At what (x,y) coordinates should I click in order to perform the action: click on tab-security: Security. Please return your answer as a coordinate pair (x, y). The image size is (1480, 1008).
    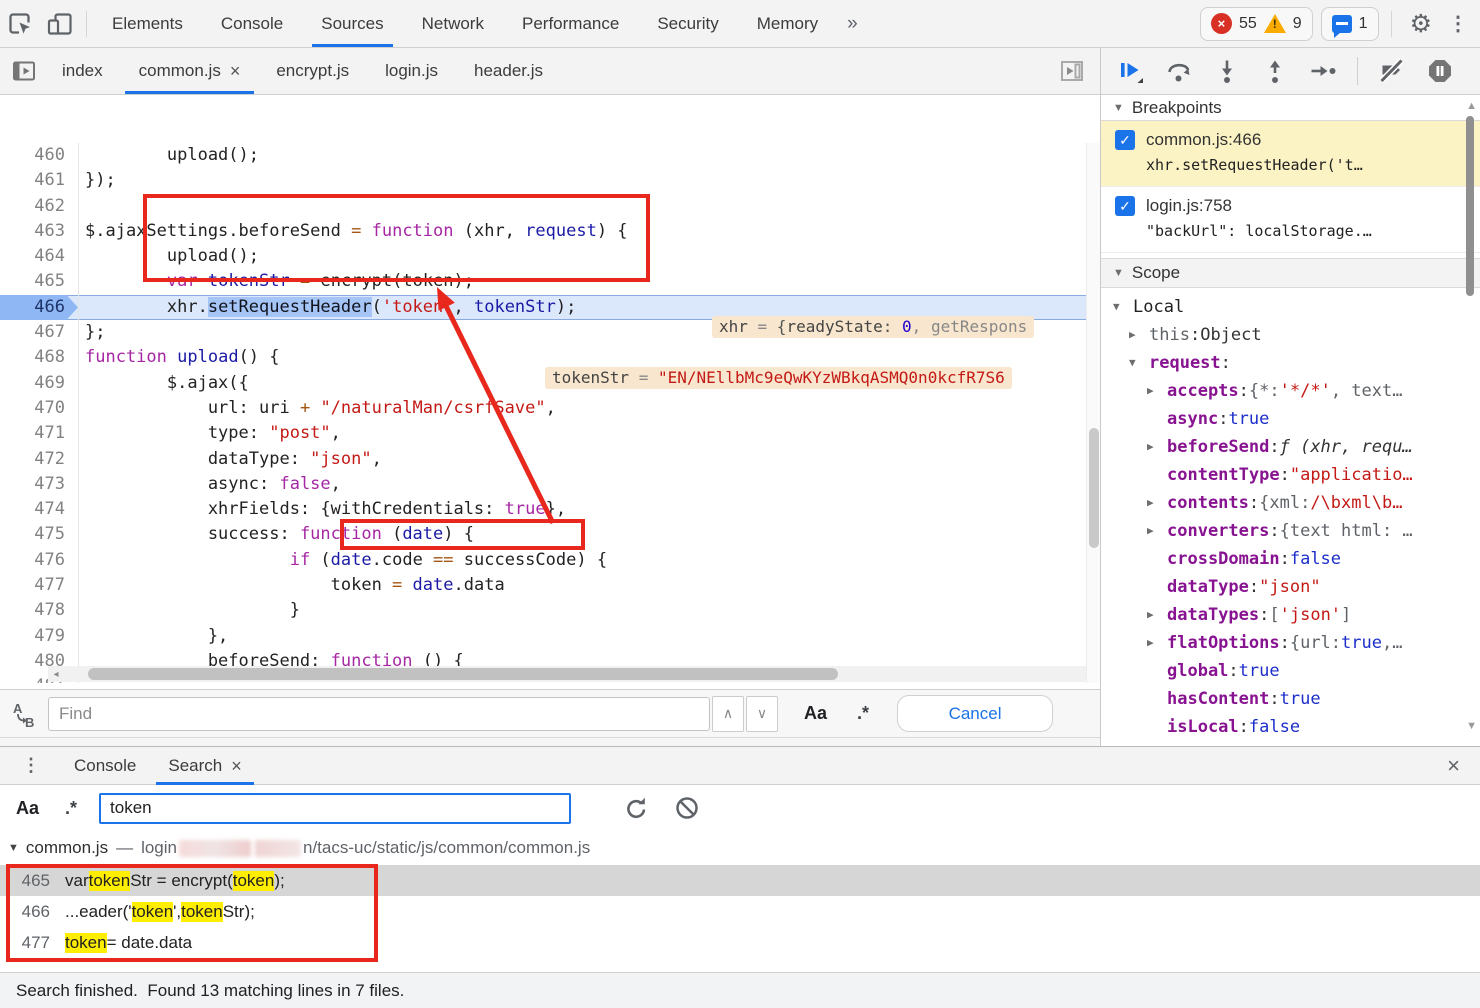
    Looking at the image, I should click on (687, 23).